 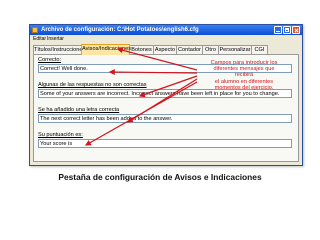 I want to click on tab-botones: Botones, so click(x=141, y=49).